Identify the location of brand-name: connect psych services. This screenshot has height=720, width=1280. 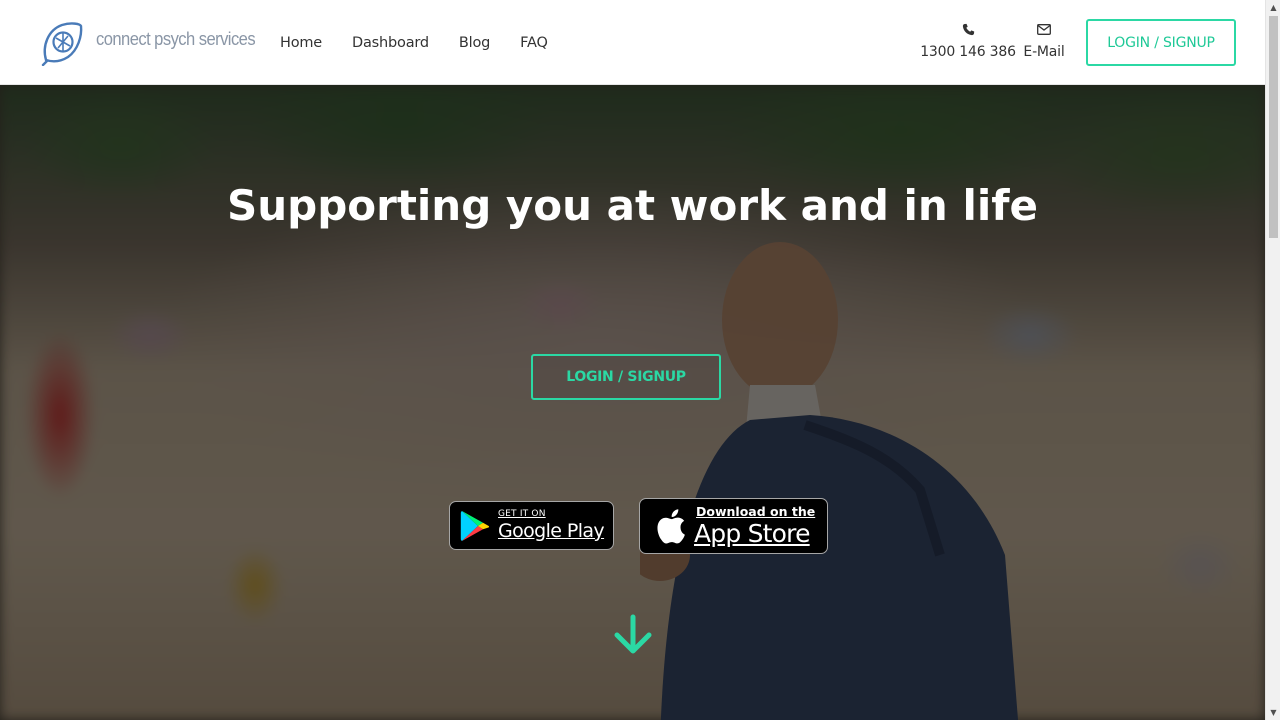
(176, 38).